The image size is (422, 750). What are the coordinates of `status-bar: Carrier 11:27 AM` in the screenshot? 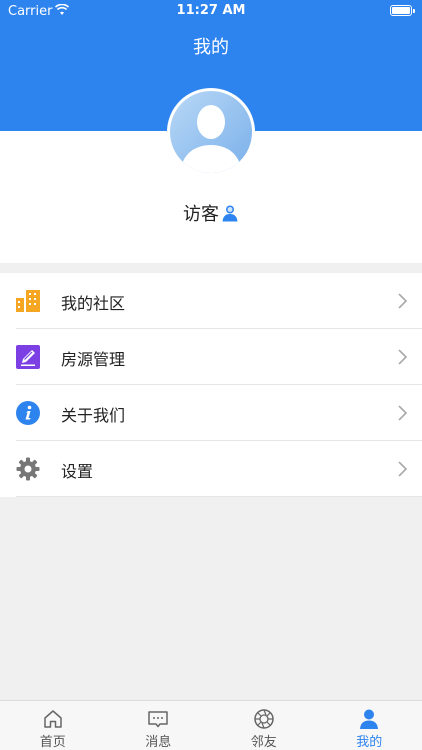 It's located at (211, 11).